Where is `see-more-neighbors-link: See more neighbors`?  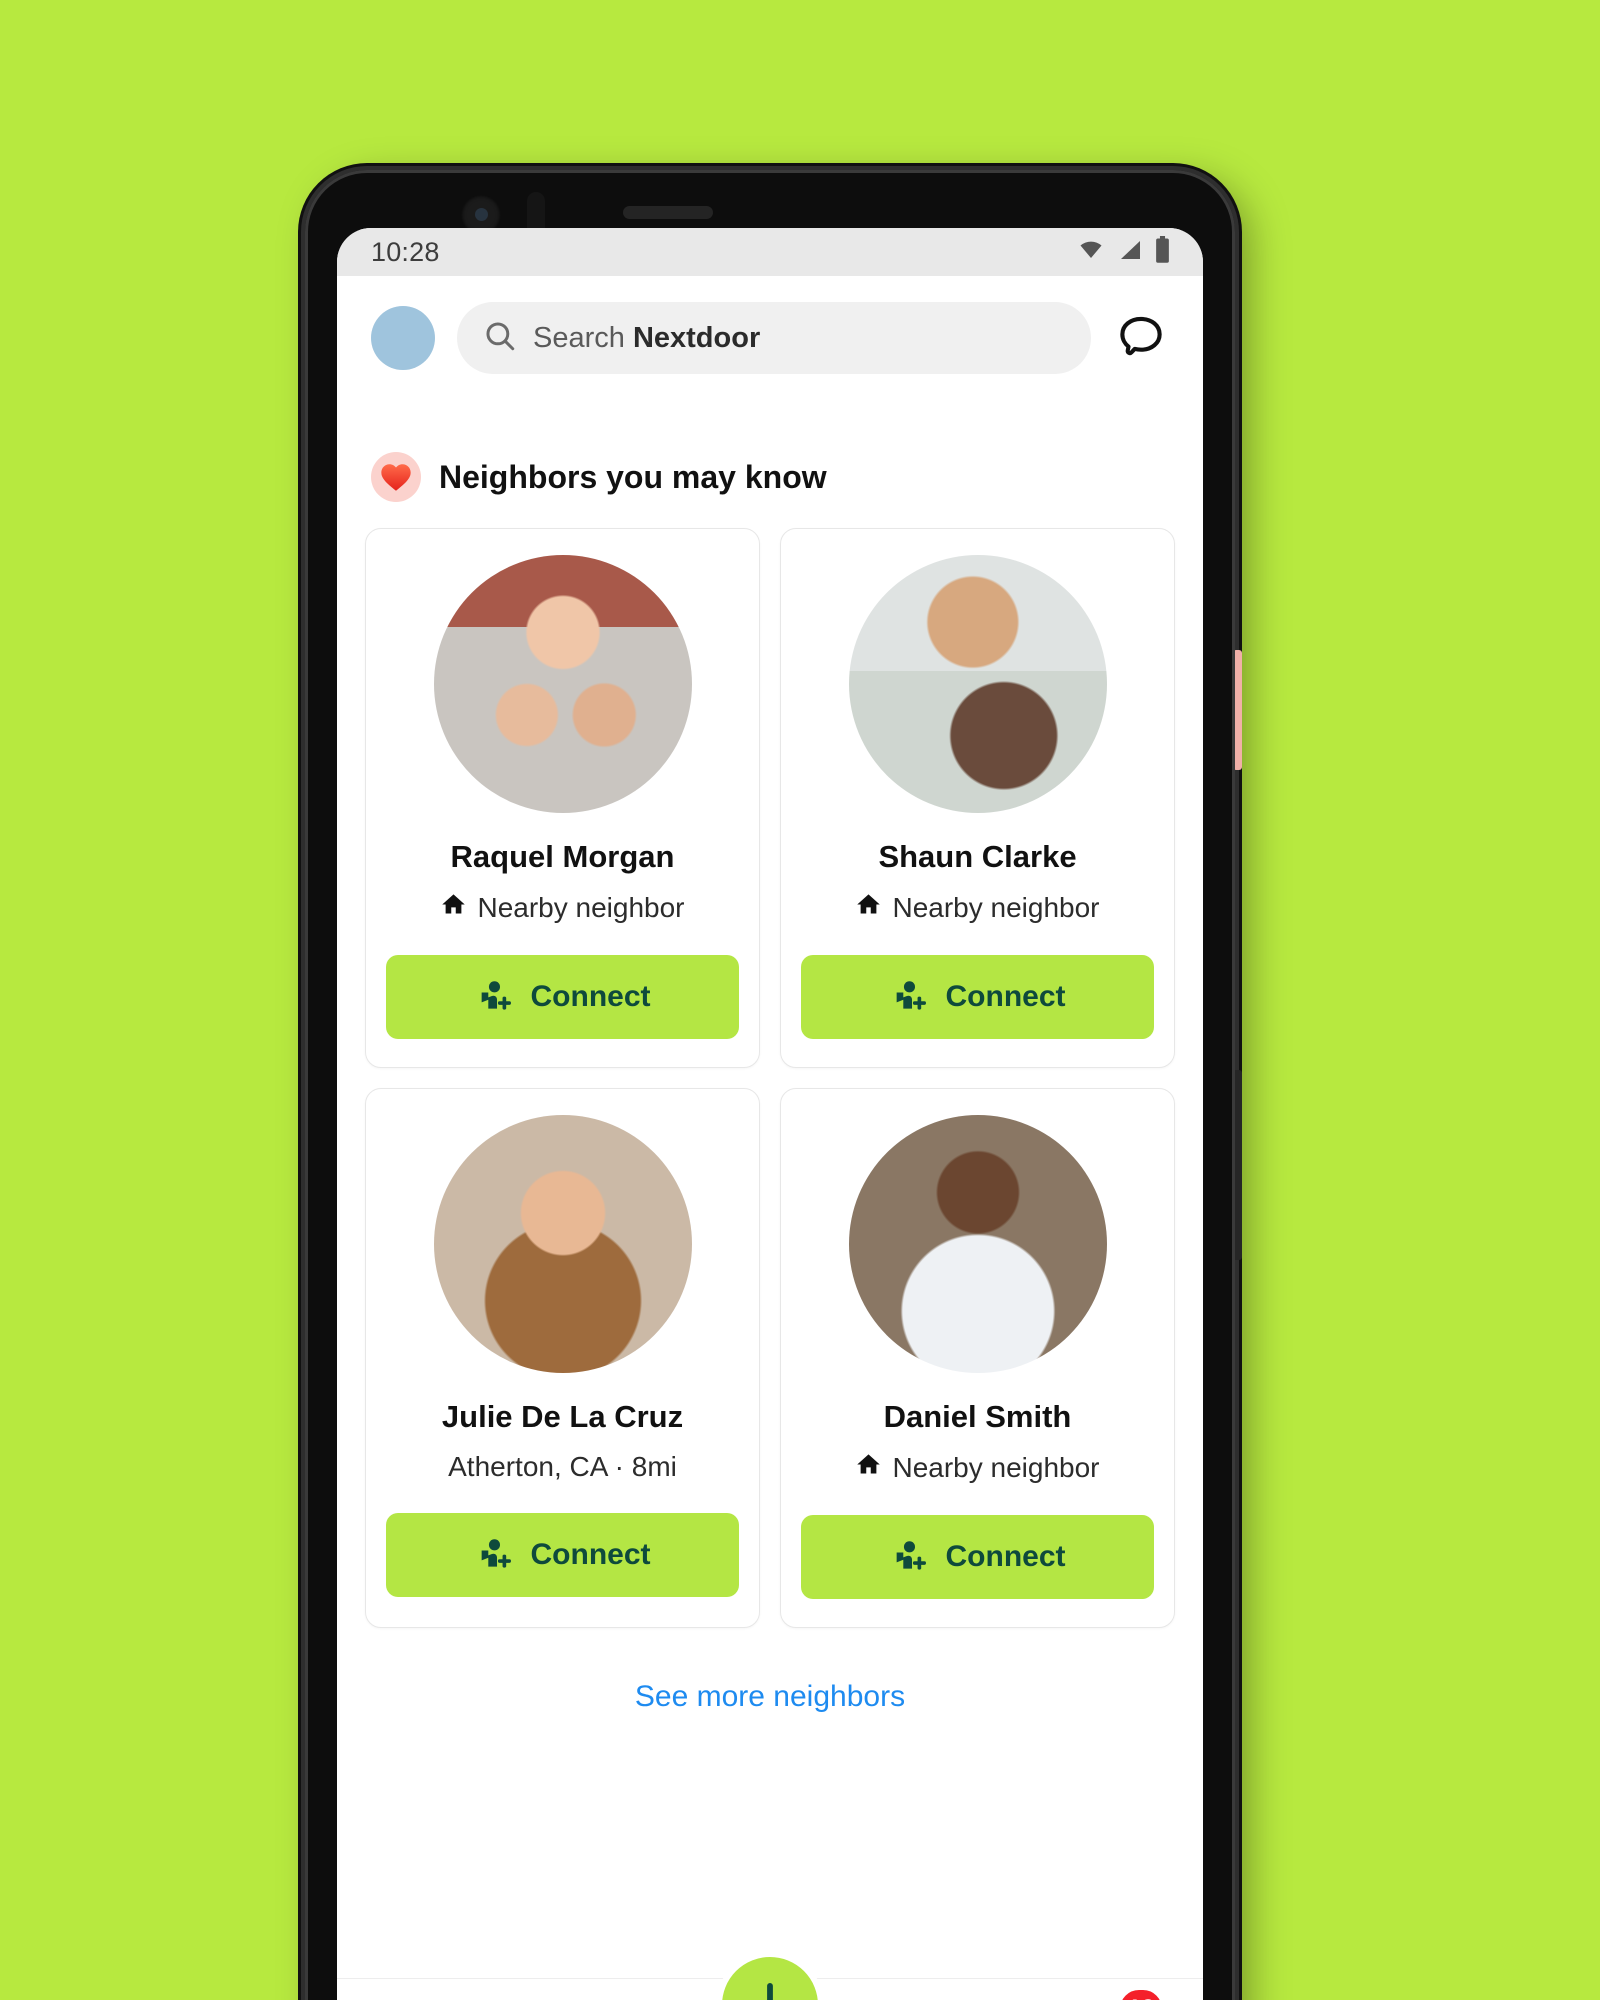
see-more-neighbors-link: See more neighbors is located at coordinates (770, 1694).